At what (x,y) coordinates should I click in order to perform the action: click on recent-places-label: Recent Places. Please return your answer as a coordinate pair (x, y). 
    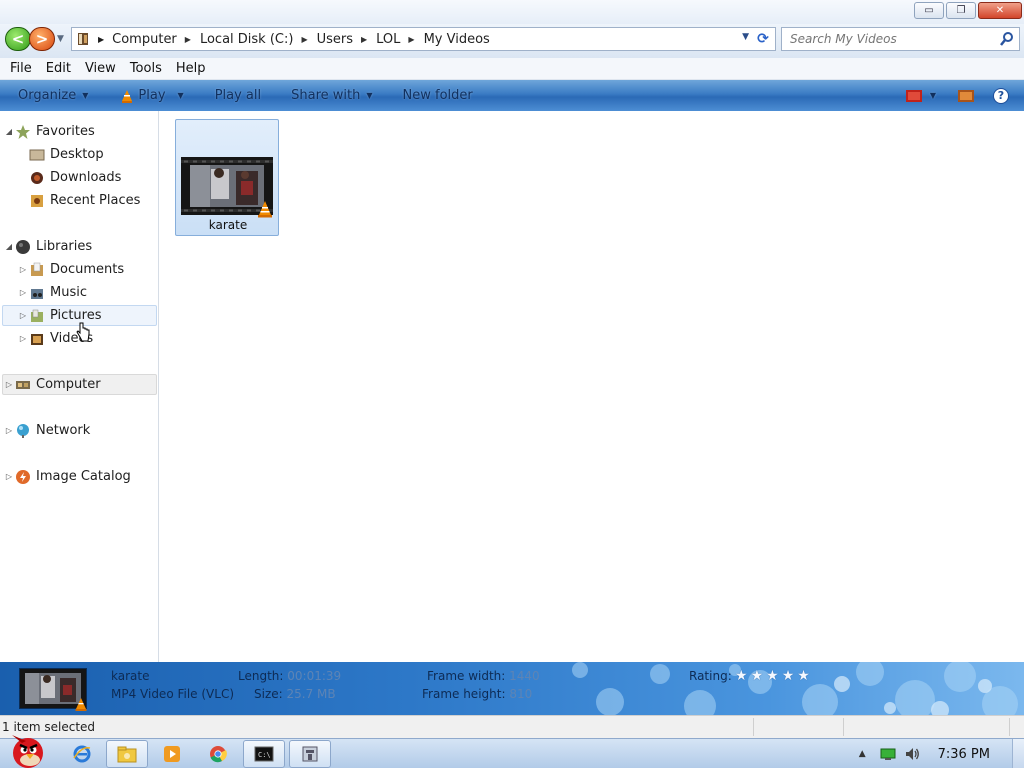
    Looking at the image, I should click on (95, 200).